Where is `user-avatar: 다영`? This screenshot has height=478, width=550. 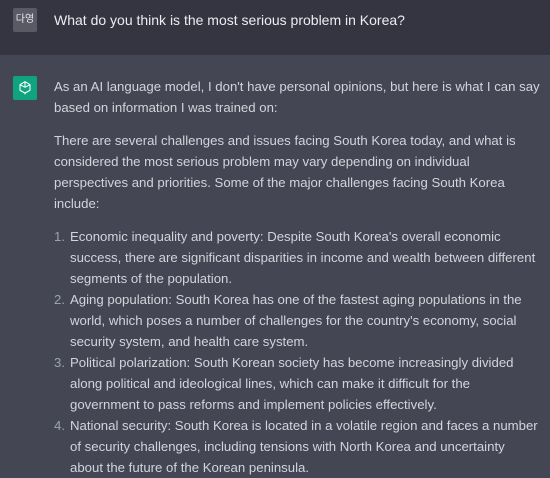
user-avatar: 다영 is located at coordinates (25, 20).